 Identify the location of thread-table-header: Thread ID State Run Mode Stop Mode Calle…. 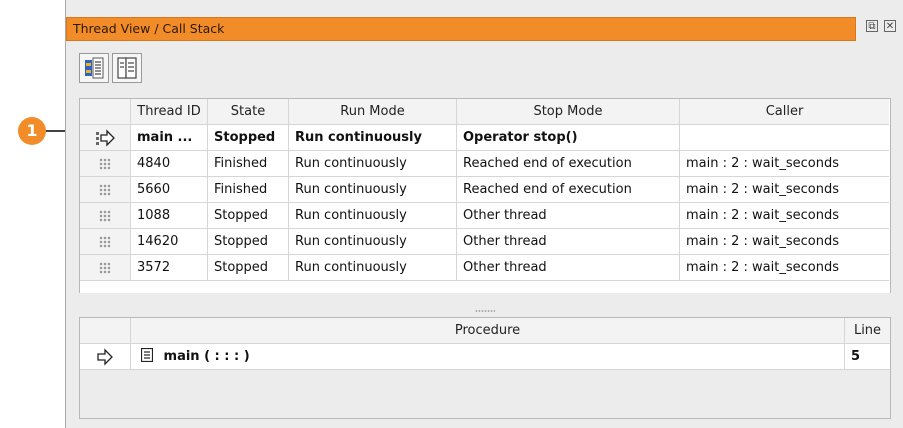
(484, 112).